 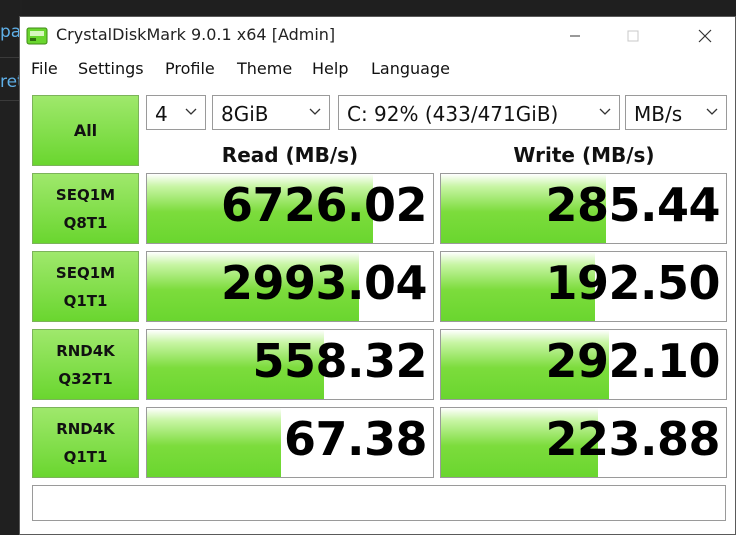 I want to click on test-params: Q8T1, so click(x=85, y=222).